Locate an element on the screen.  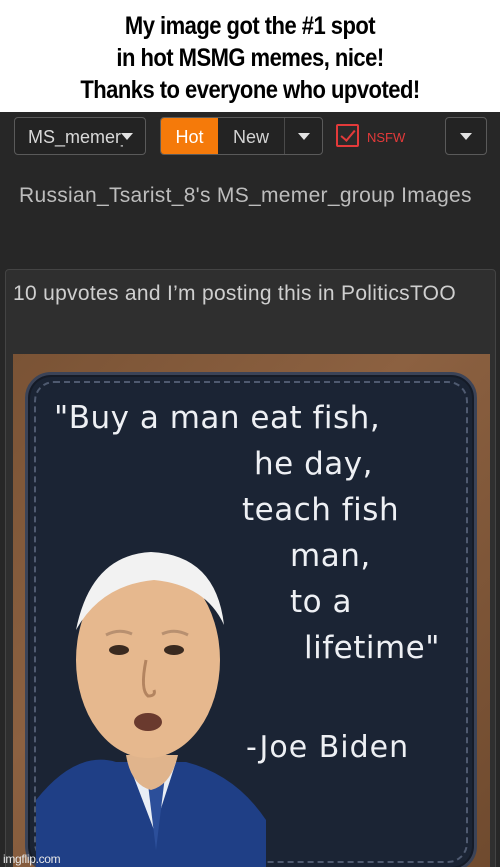
quote-line: man, is located at coordinates (330, 556).